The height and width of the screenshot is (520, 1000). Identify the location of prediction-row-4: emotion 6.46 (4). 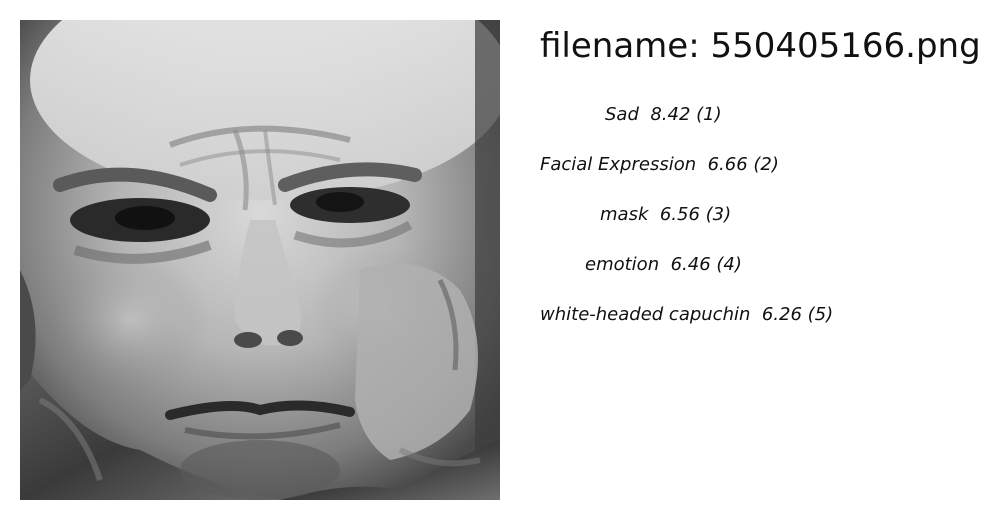
(663, 265).